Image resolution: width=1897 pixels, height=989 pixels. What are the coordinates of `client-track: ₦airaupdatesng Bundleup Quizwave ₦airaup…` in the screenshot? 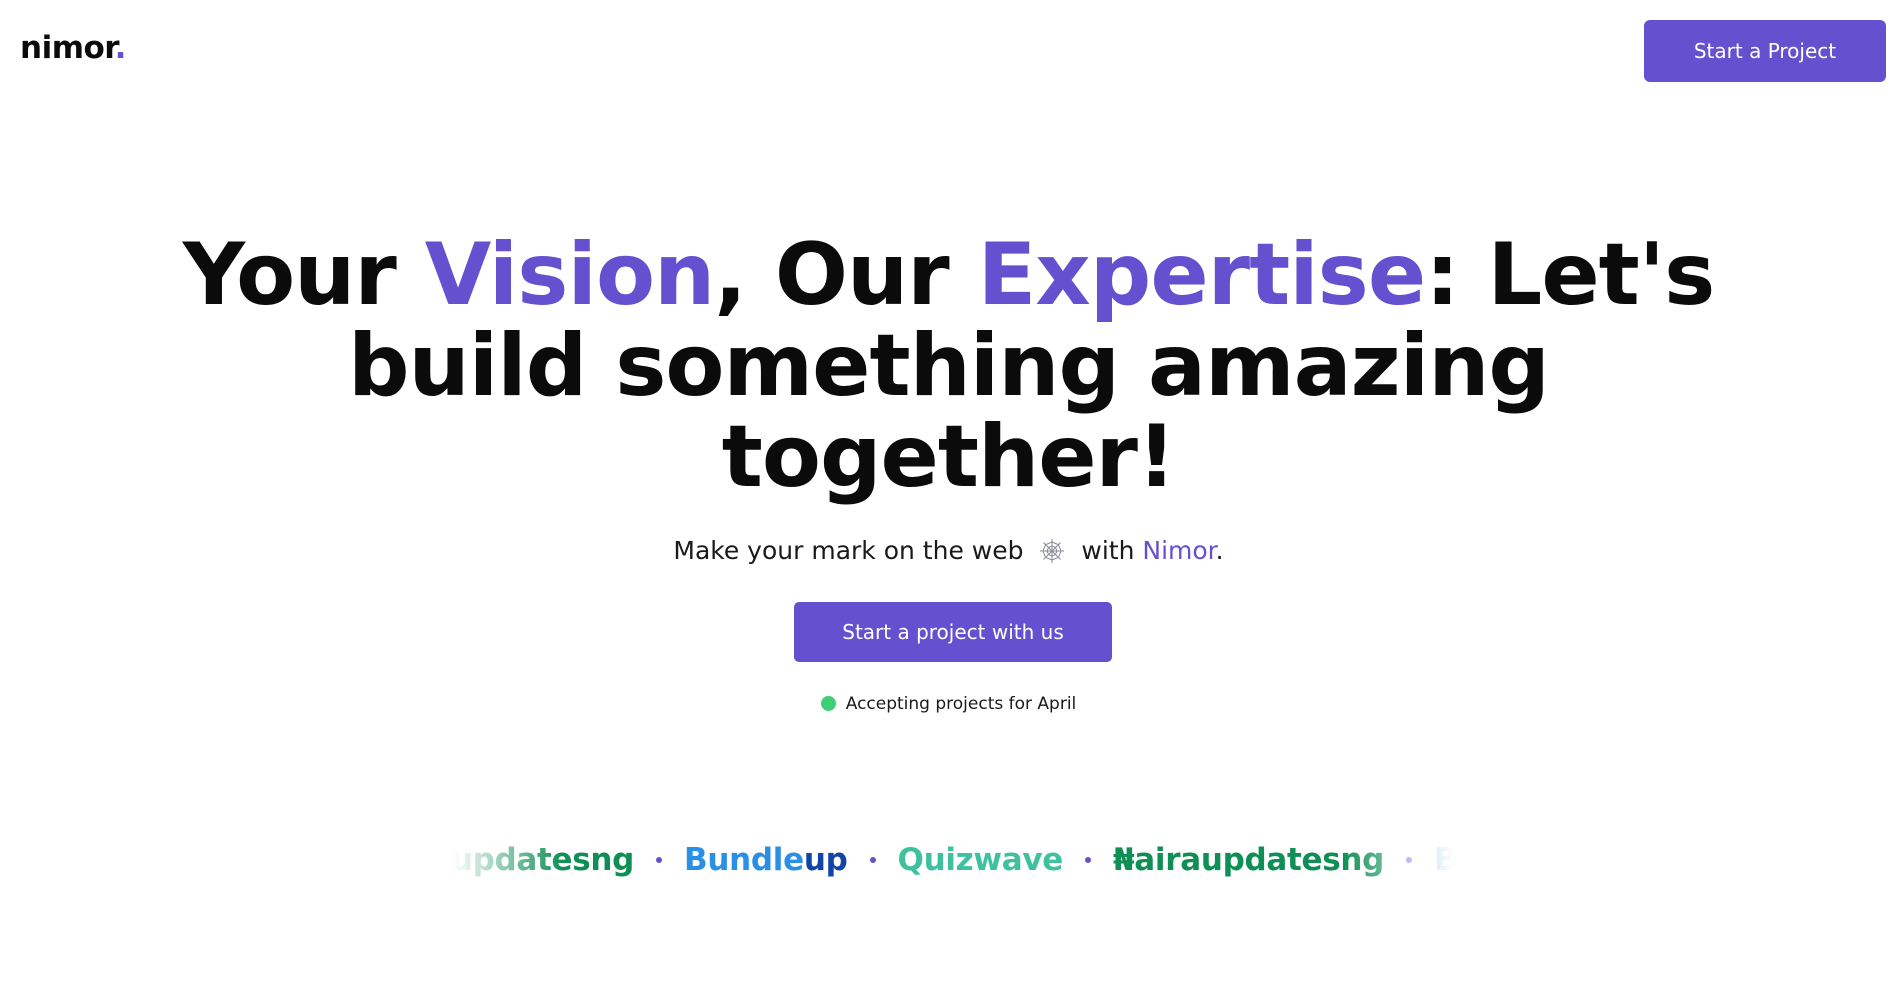 It's located at (953, 860).